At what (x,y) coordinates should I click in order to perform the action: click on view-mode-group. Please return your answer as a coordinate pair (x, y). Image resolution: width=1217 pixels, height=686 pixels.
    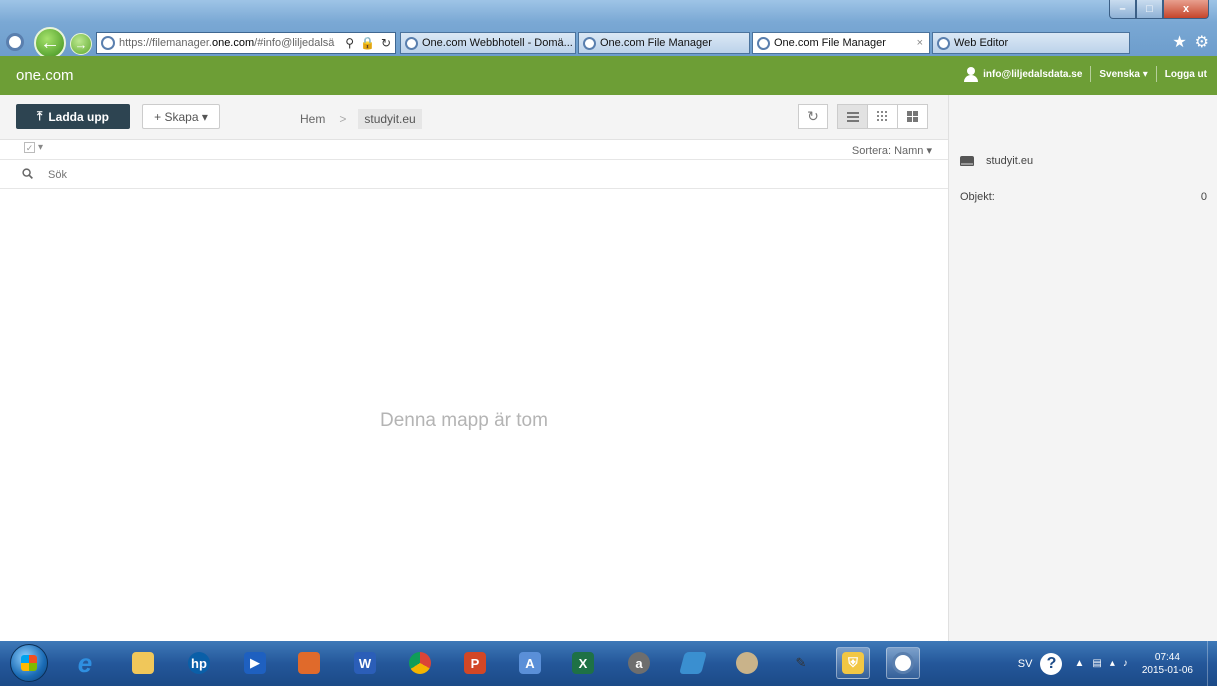
    Looking at the image, I should click on (882, 116).